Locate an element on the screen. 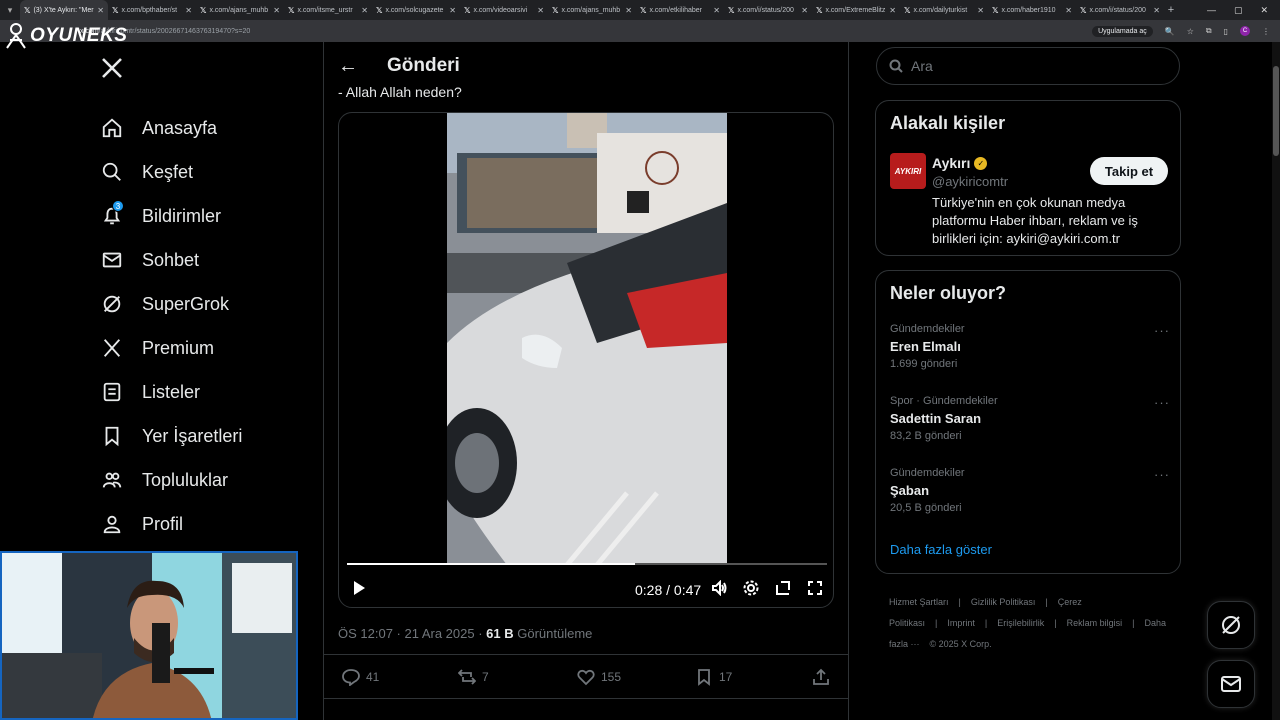 The width and height of the screenshot is (1280, 720). search-box is located at coordinates (1028, 66).